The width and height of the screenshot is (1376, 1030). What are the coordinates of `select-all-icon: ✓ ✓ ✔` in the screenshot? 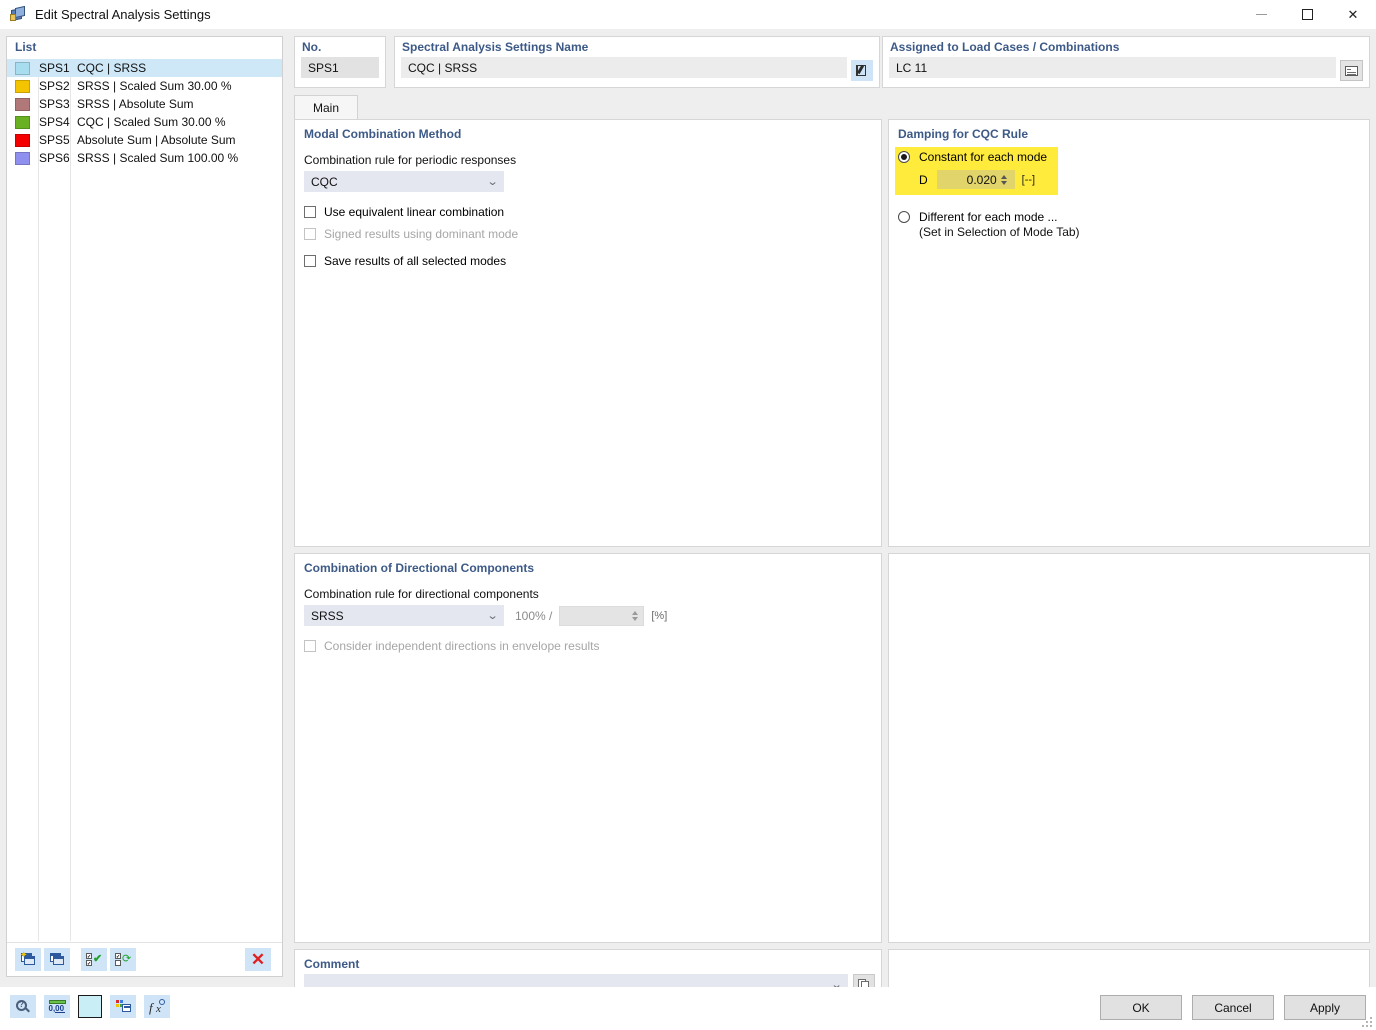 It's located at (94, 959).